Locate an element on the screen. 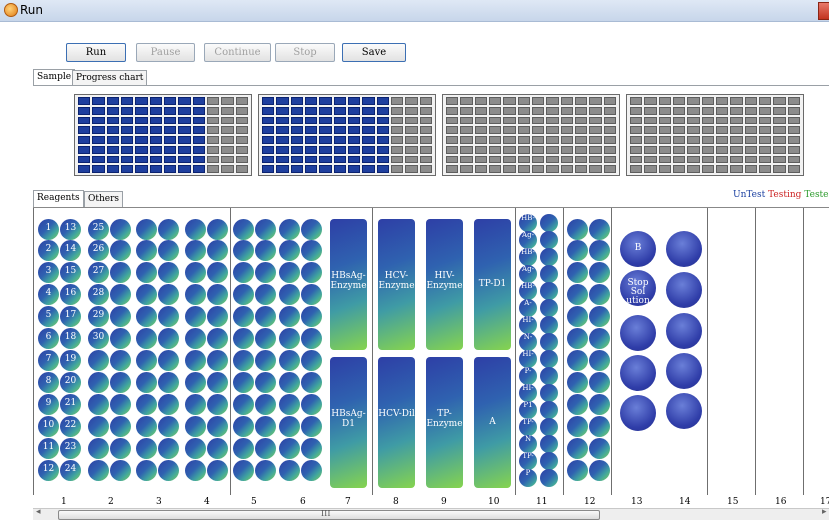 The height and width of the screenshot is (532, 829). run-button: Run is located at coordinates (96, 52).